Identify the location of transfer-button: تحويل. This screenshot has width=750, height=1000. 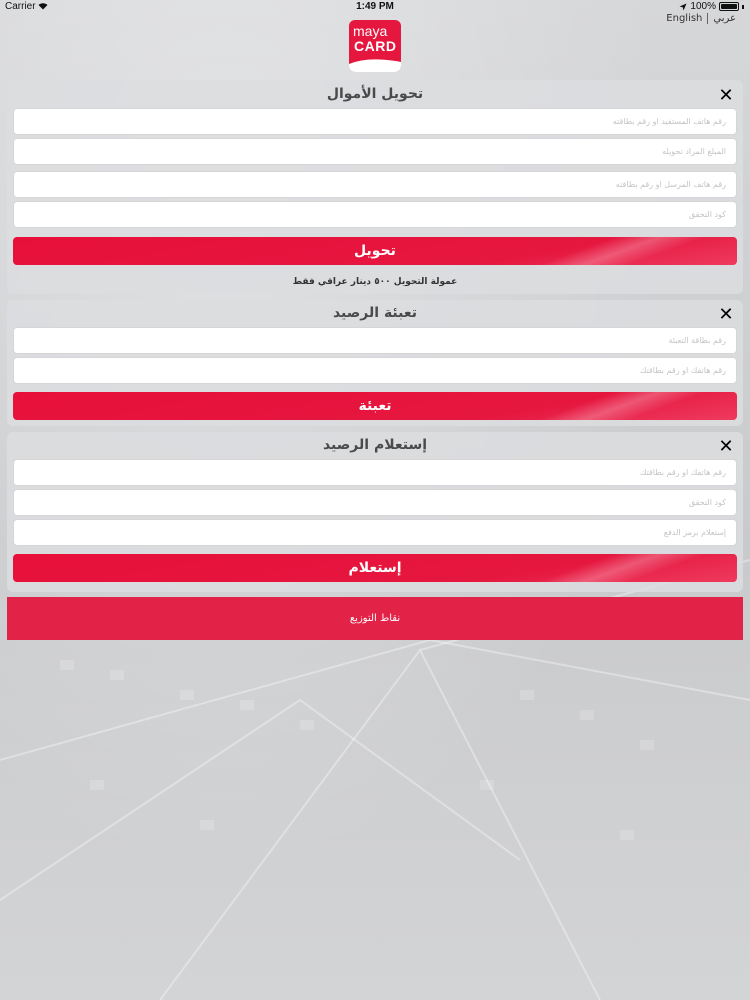
(375, 251).